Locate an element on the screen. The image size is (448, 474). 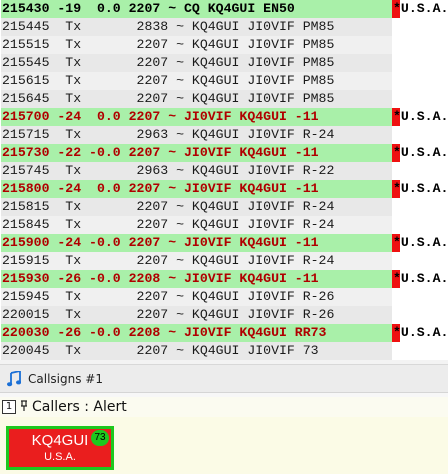
caller-card: KQ4GUI U.S.A. 73 is located at coordinates (60, 448).